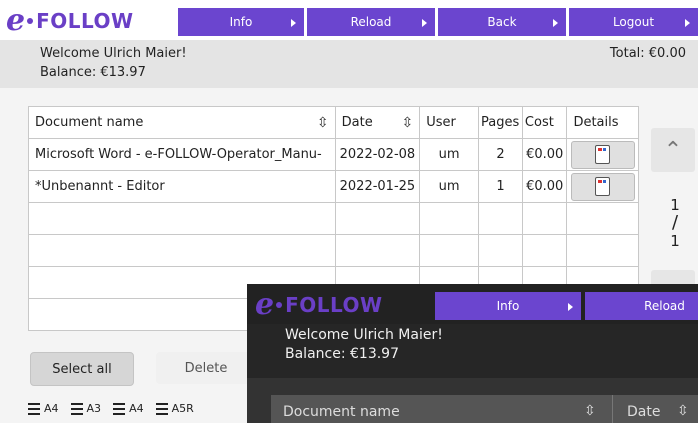 This screenshot has width=698, height=423. Describe the element at coordinates (182, 186) in the screenshot. I see `document-name-cell: *Unbenannt - Editor` at that location.